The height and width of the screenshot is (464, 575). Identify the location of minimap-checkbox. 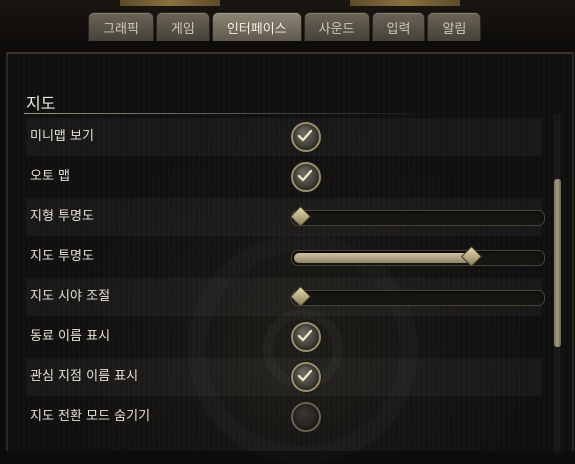
(306, 137).